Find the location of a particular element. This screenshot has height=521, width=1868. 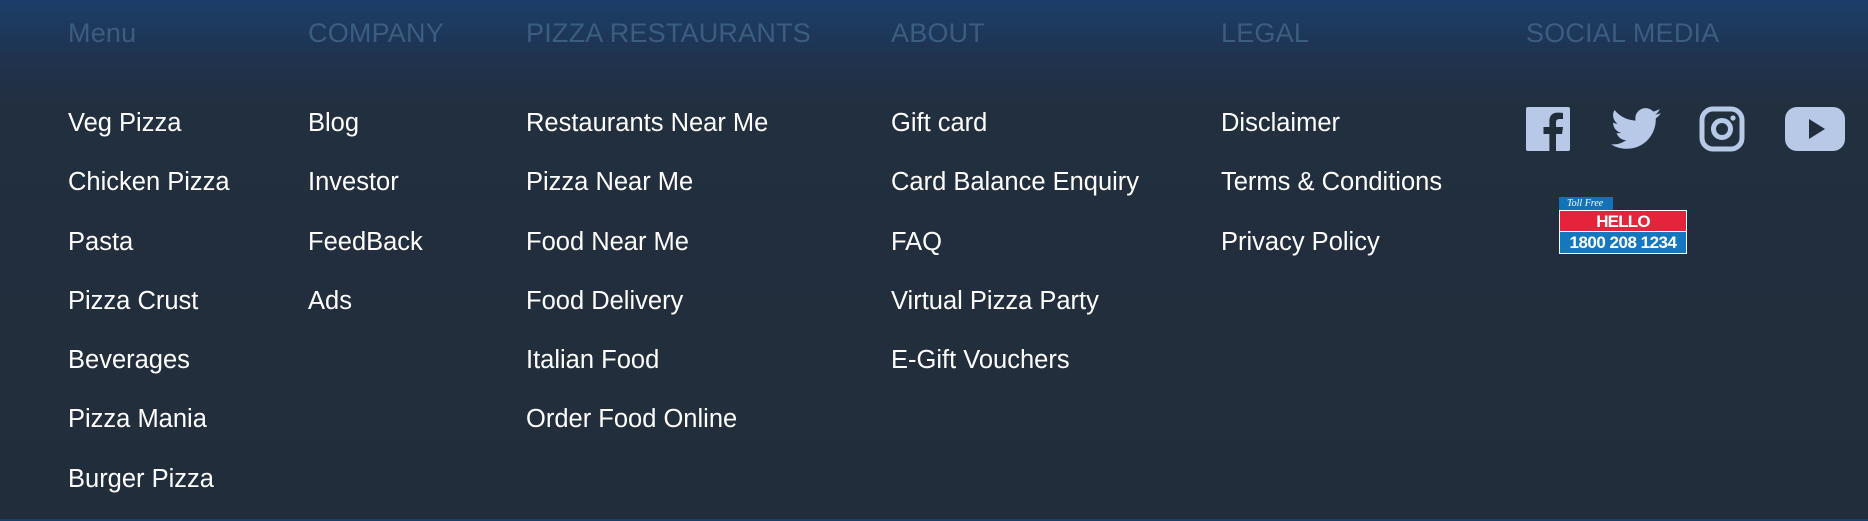

menu-link-pizza-mania: Pizza Mania is located at coordinates (137, 419).